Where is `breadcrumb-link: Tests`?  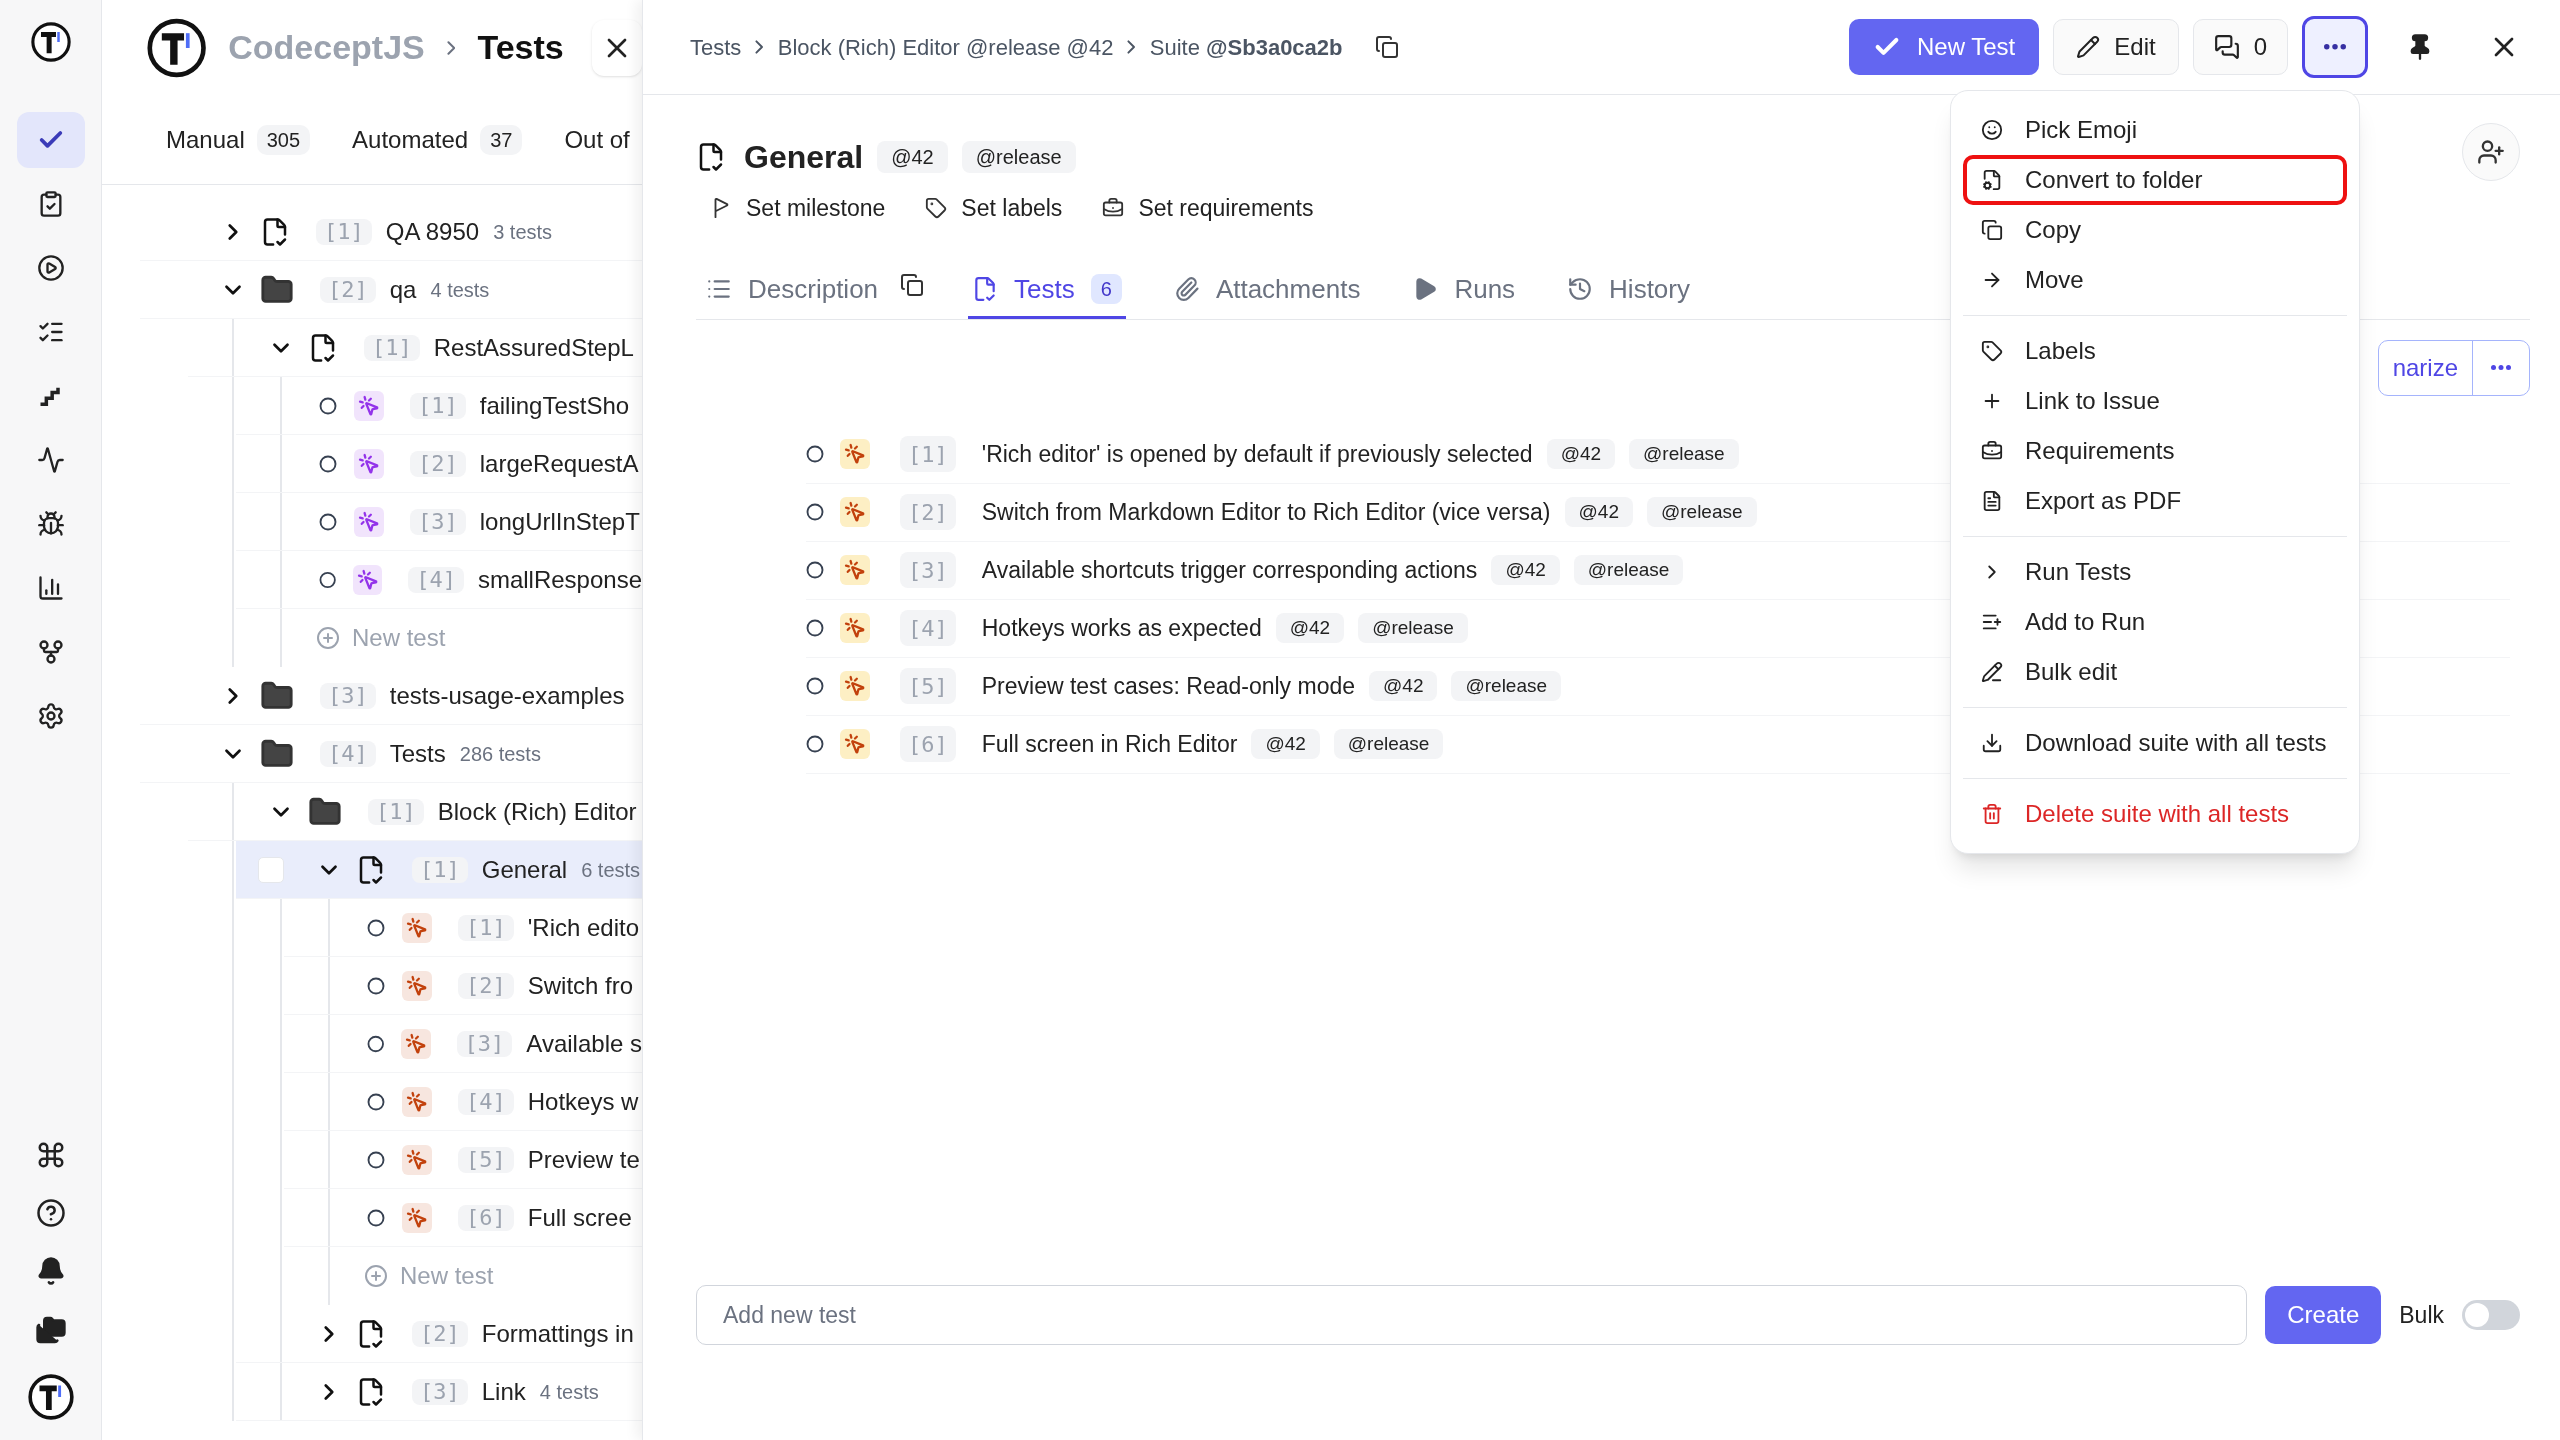 breadcrumb-link: Tests is located at coordinates (716, 47).